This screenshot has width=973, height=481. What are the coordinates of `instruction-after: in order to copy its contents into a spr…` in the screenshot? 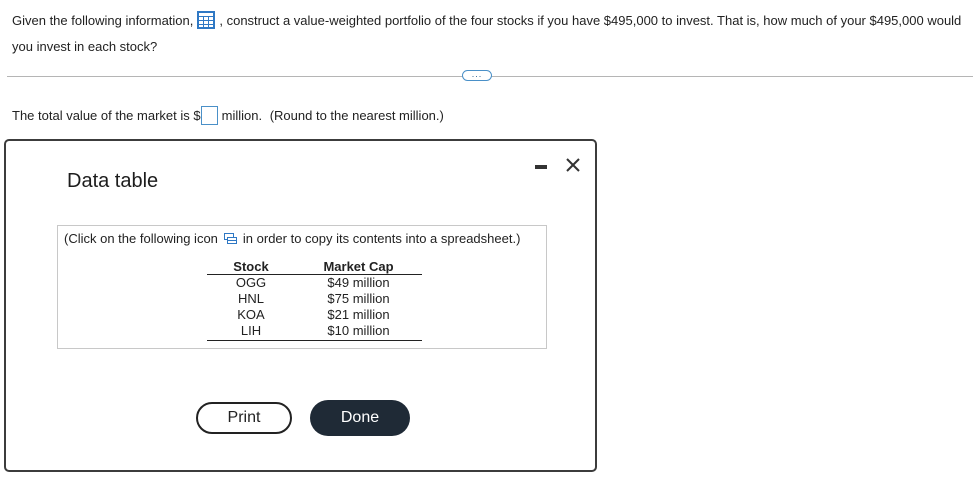 It's located at (381, 238).